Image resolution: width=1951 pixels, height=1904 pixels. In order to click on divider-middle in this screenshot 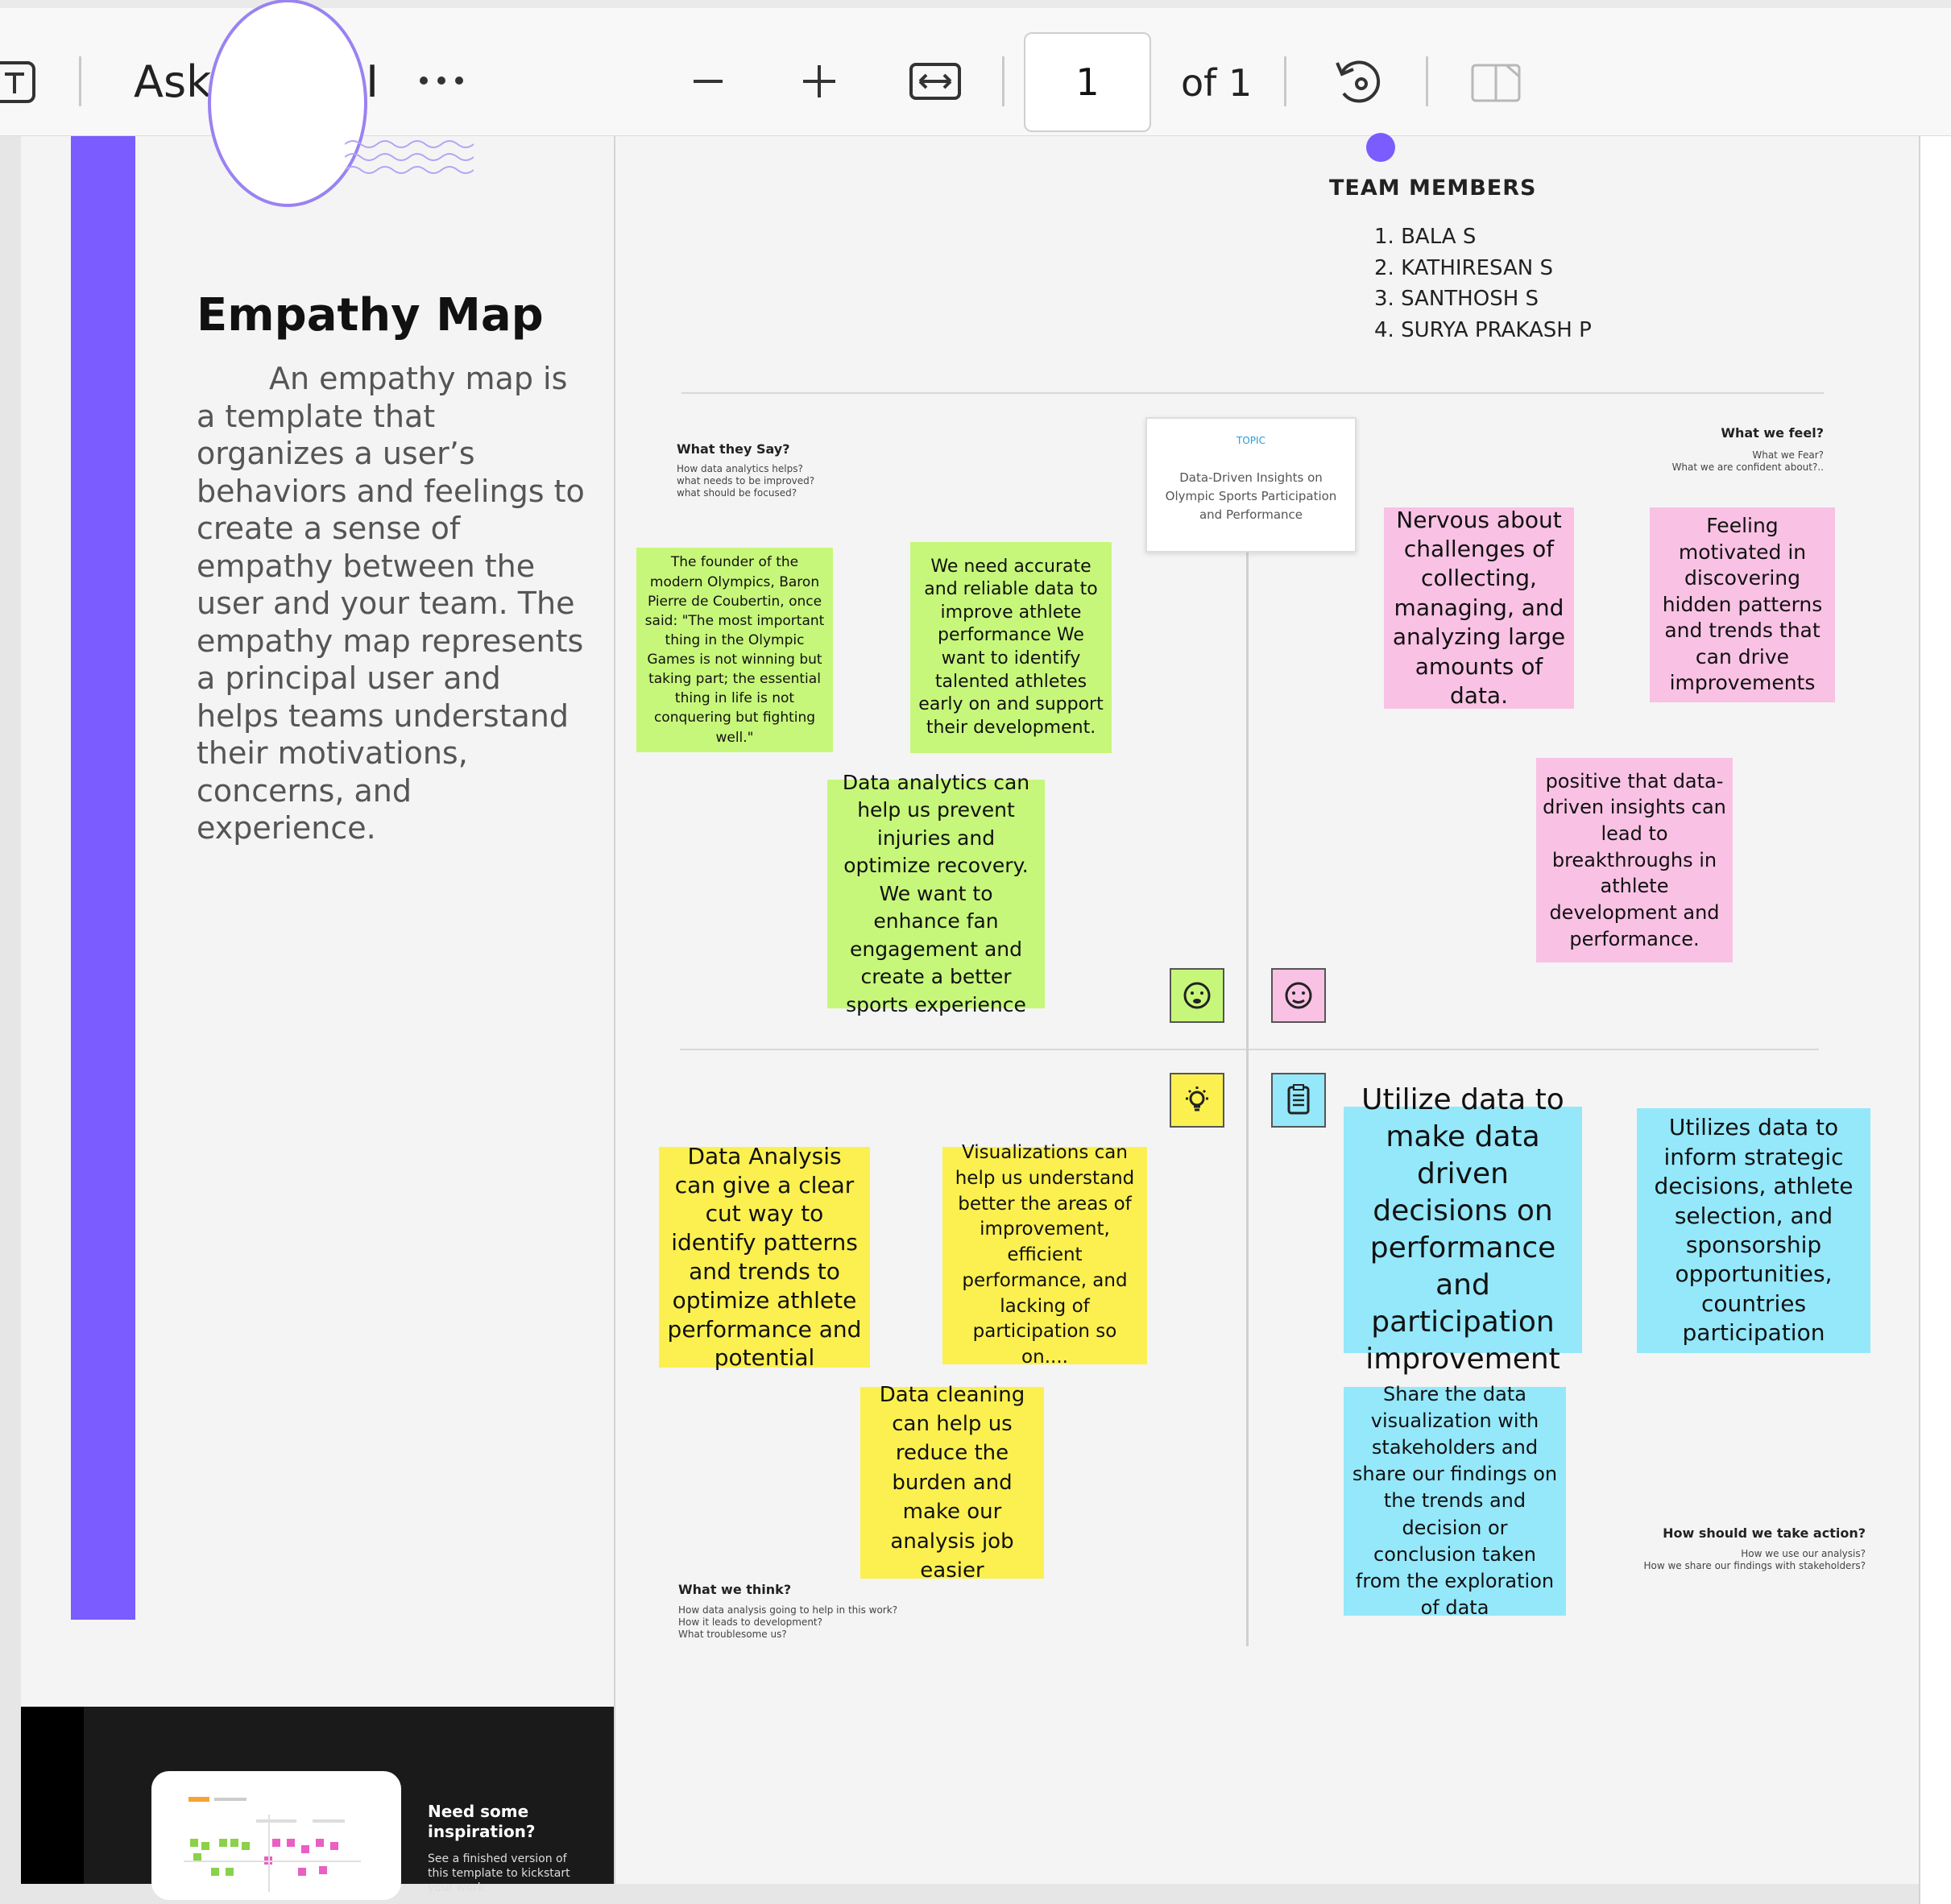, I will do `click(1250, 1049)`.